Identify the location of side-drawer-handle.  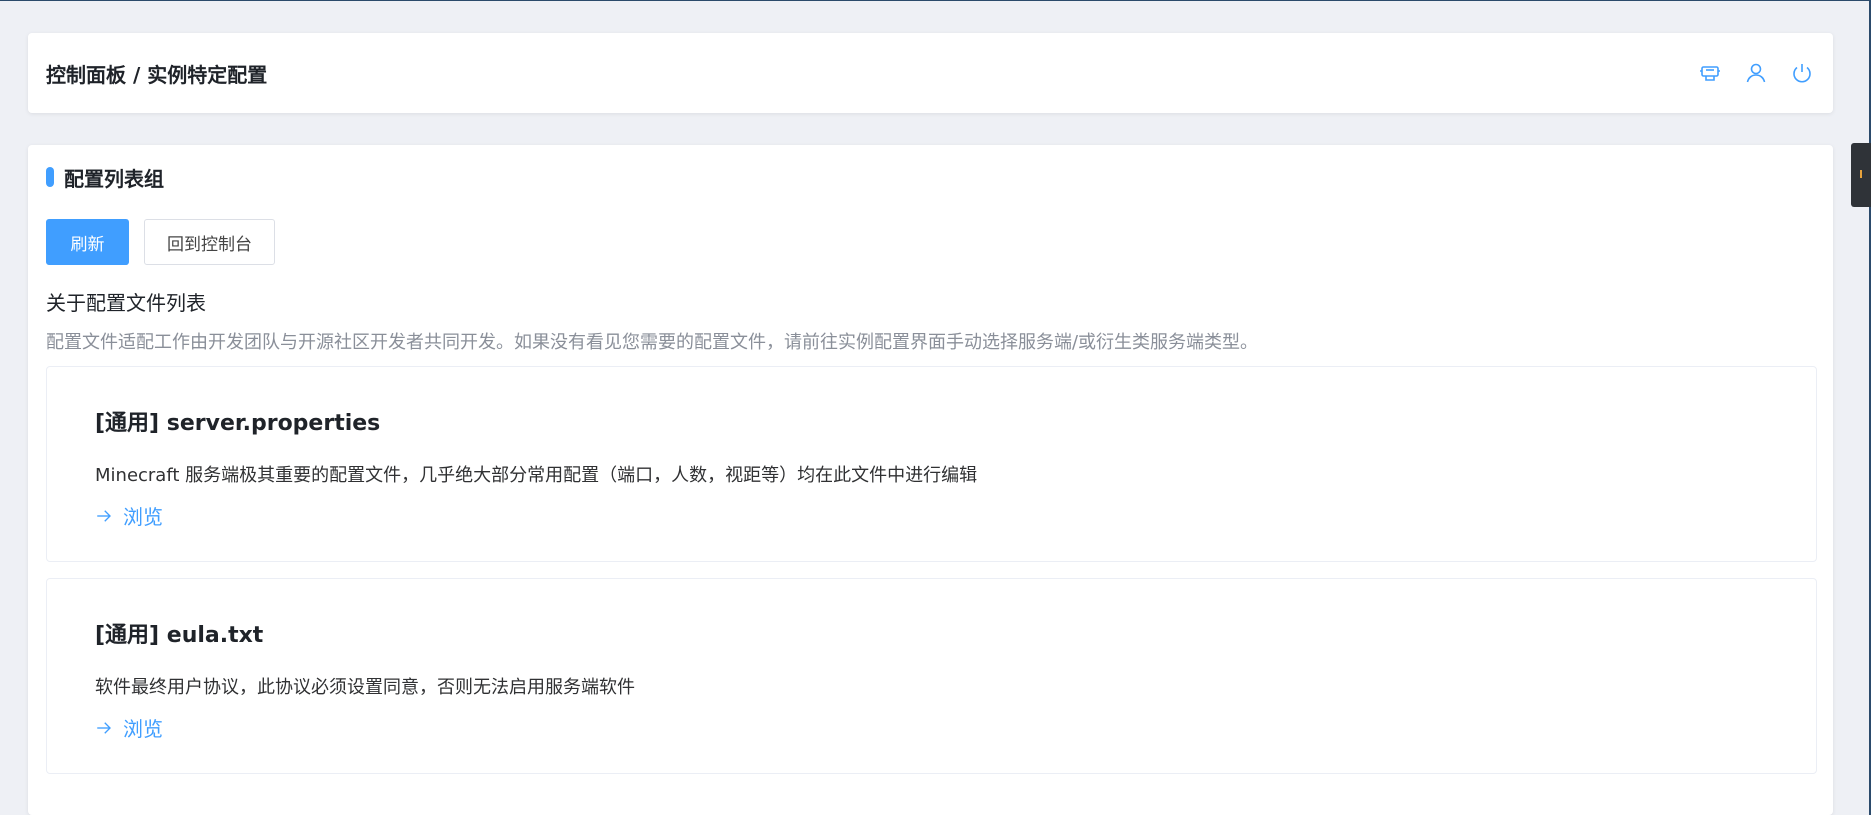
(1861, 175).